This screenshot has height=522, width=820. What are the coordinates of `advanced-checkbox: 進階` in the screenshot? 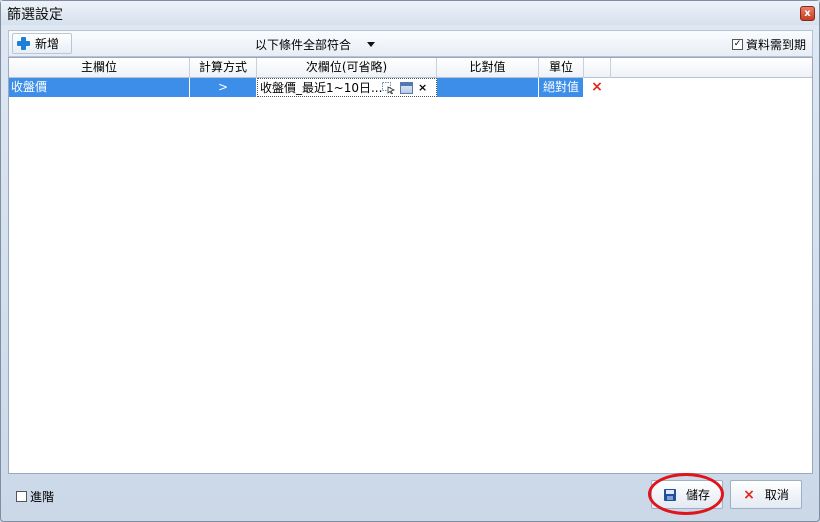 It's located at (35, 496).